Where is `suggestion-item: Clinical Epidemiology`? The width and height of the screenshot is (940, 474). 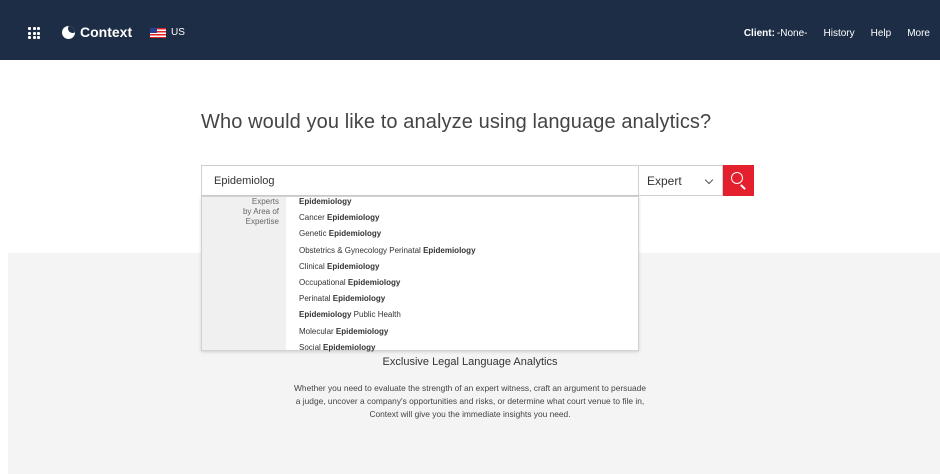 suggestion-item: Clinical Epidemiology is located at coordinates (387, 267).